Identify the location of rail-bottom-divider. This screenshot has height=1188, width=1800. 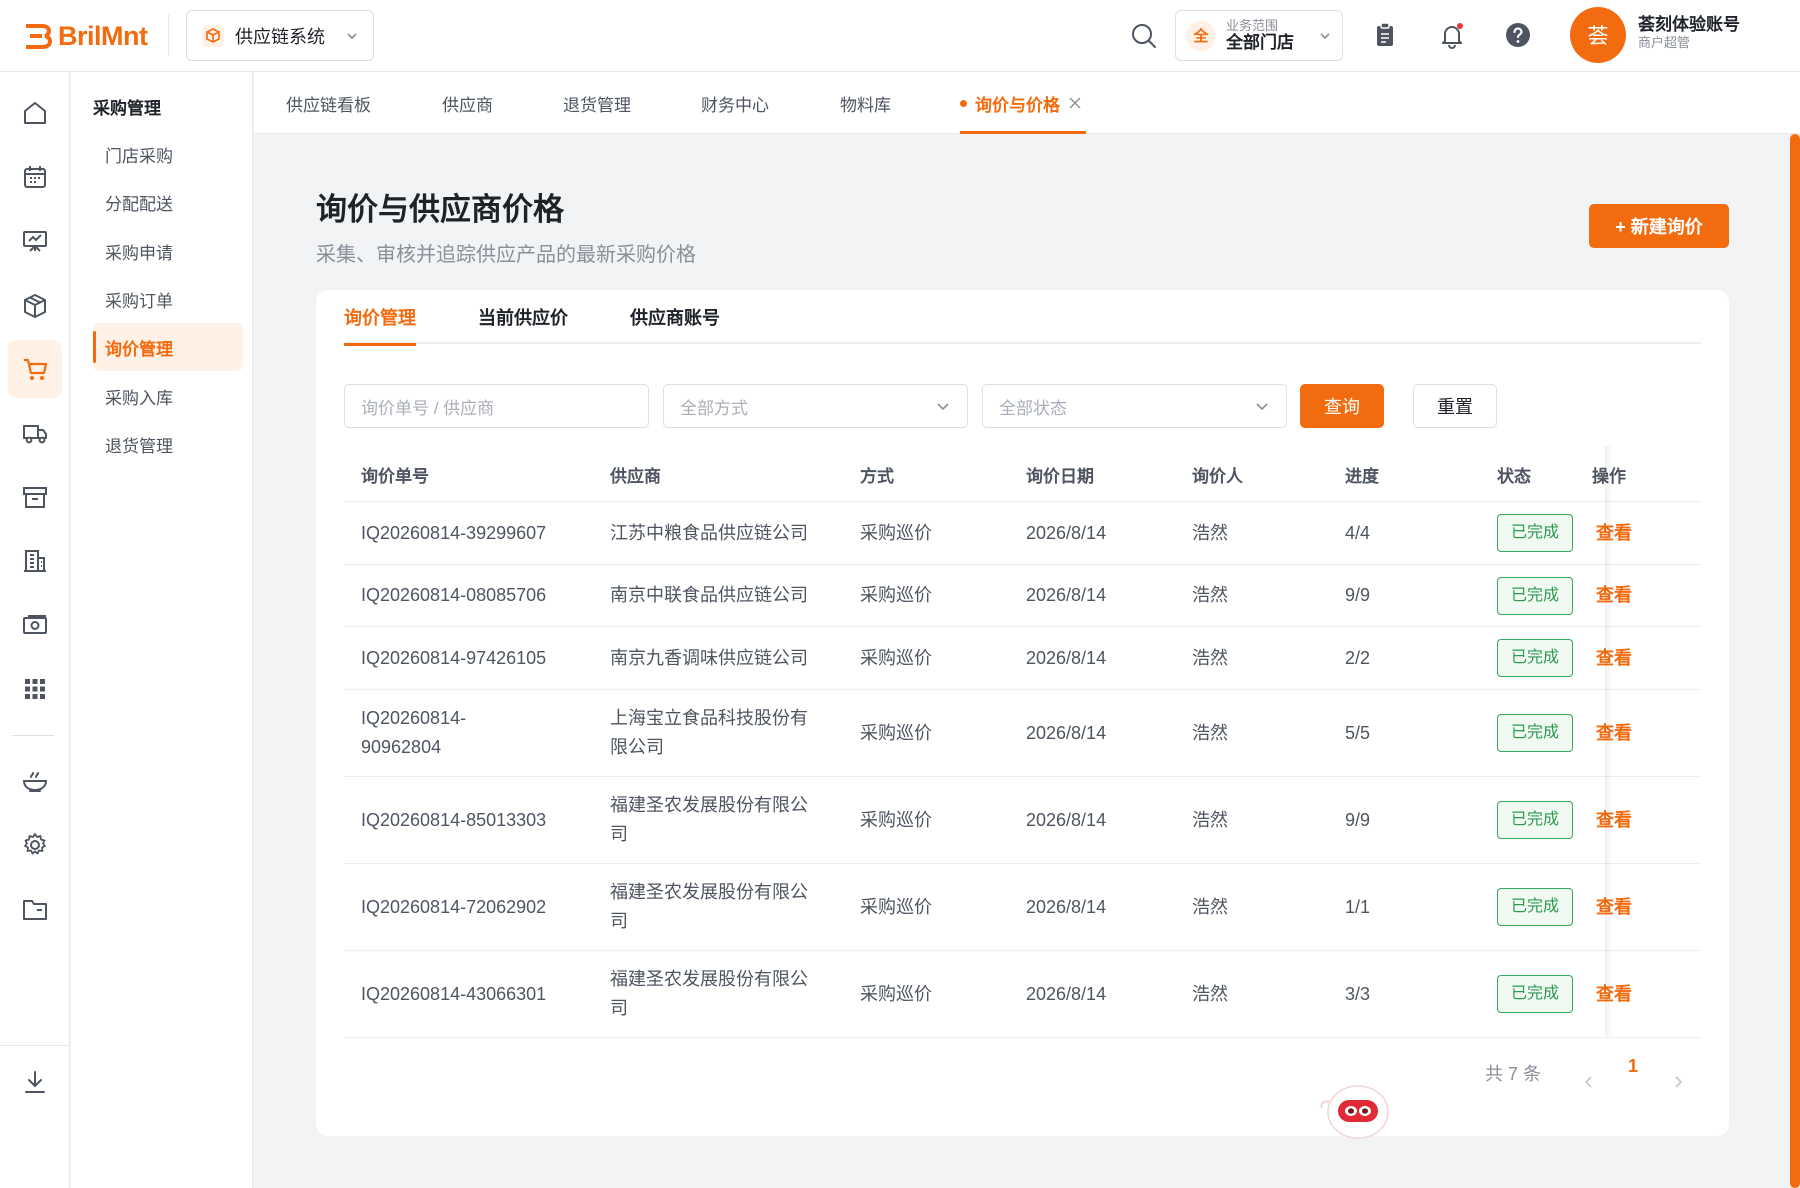
(35, 1045).